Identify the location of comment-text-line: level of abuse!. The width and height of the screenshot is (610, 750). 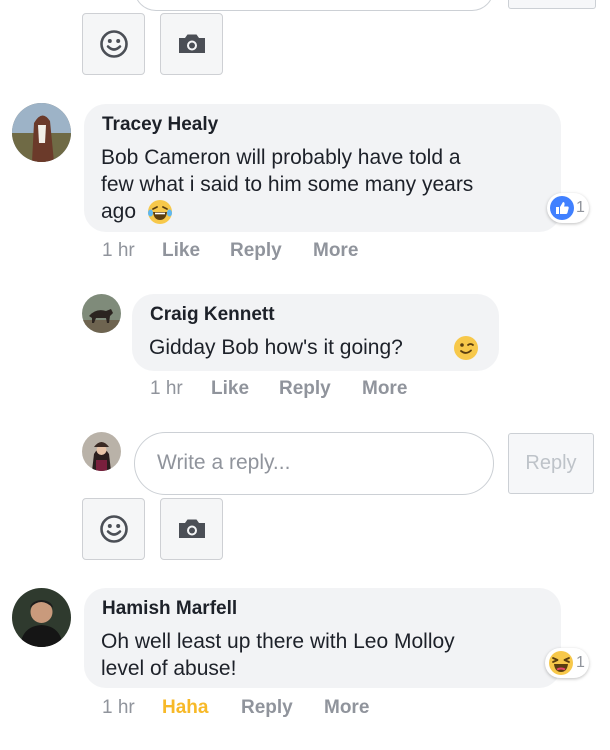
(169, 668).